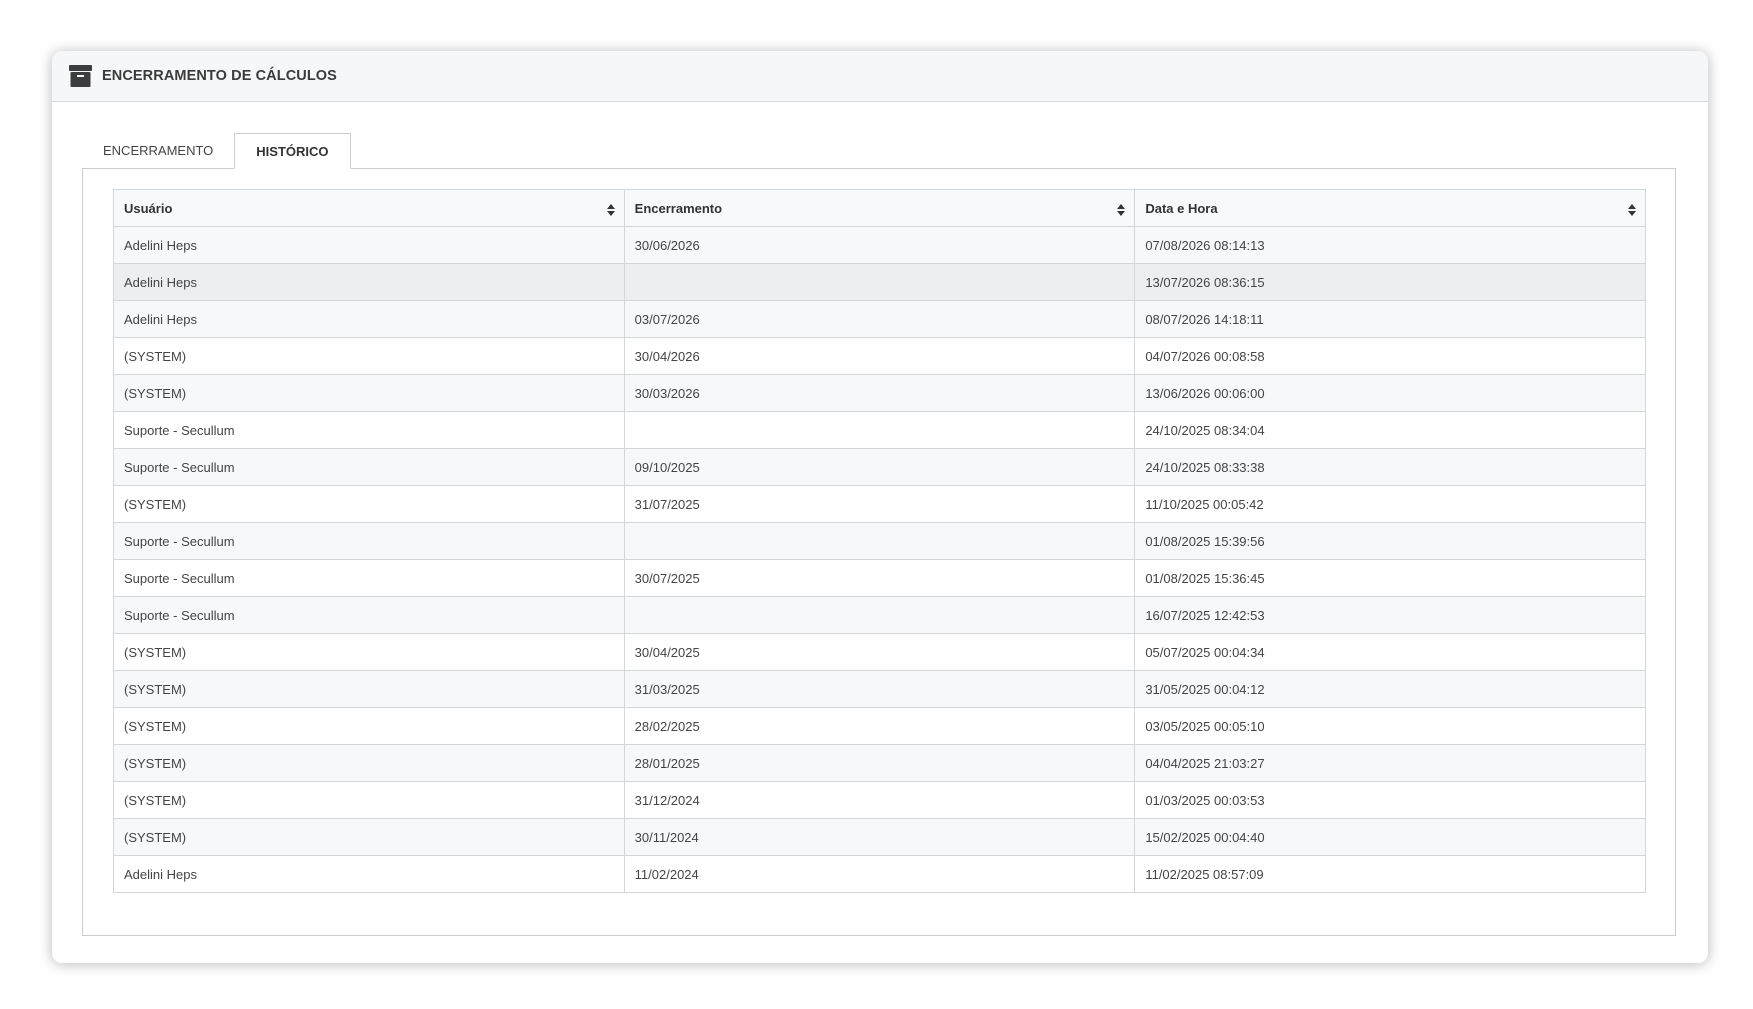  Describe the element at coordinates (1390, 726) in the screenshot. I see `cell-datetime: 03/05/2025 00:05:10` at that location.